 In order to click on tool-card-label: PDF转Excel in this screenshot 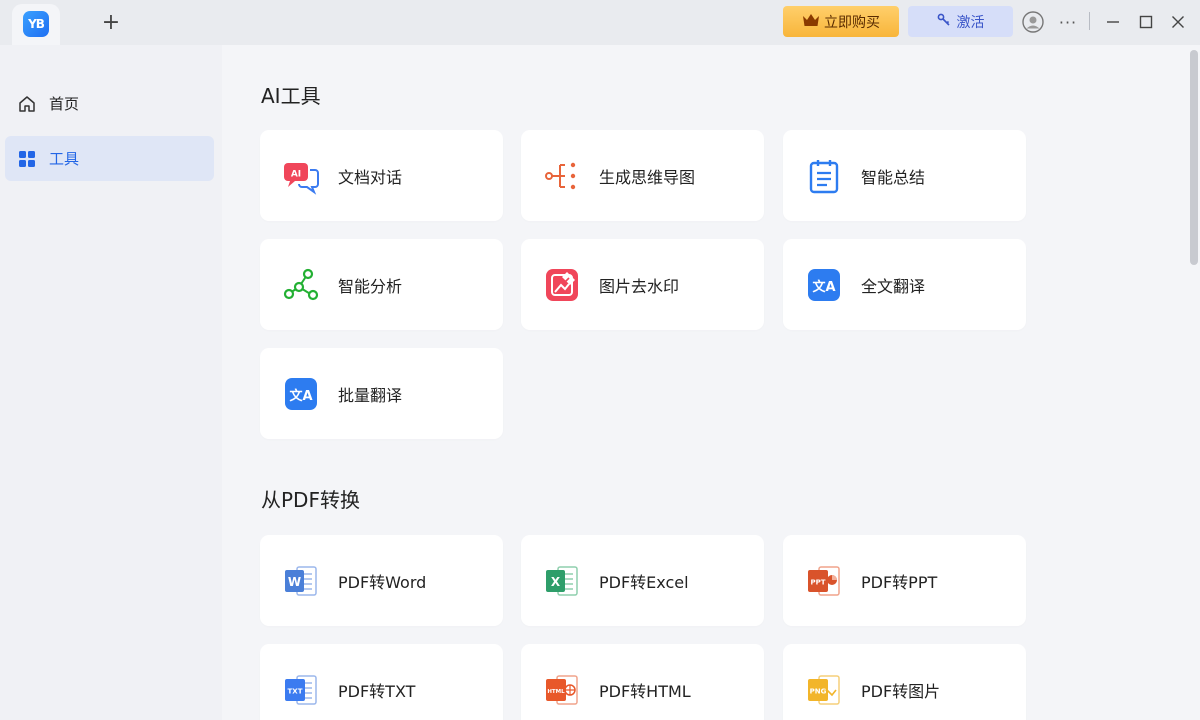, I will do `click(644, 582)`.